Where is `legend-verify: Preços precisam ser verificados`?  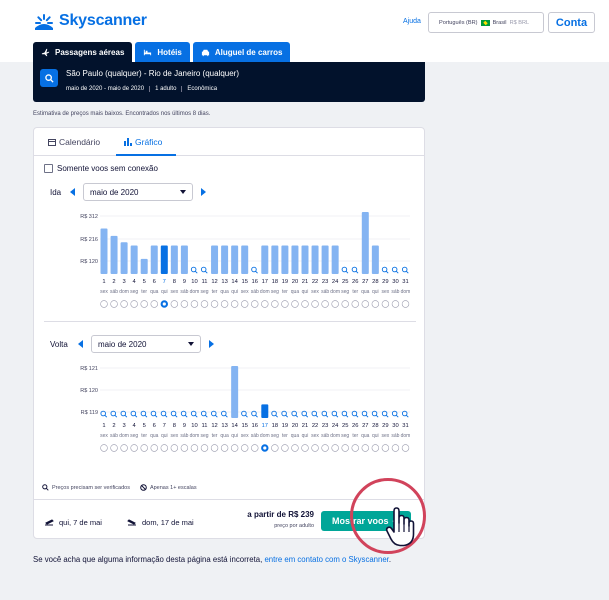 legend-verify: Preços precisam ser verificados is located at coordinates (86, 487).